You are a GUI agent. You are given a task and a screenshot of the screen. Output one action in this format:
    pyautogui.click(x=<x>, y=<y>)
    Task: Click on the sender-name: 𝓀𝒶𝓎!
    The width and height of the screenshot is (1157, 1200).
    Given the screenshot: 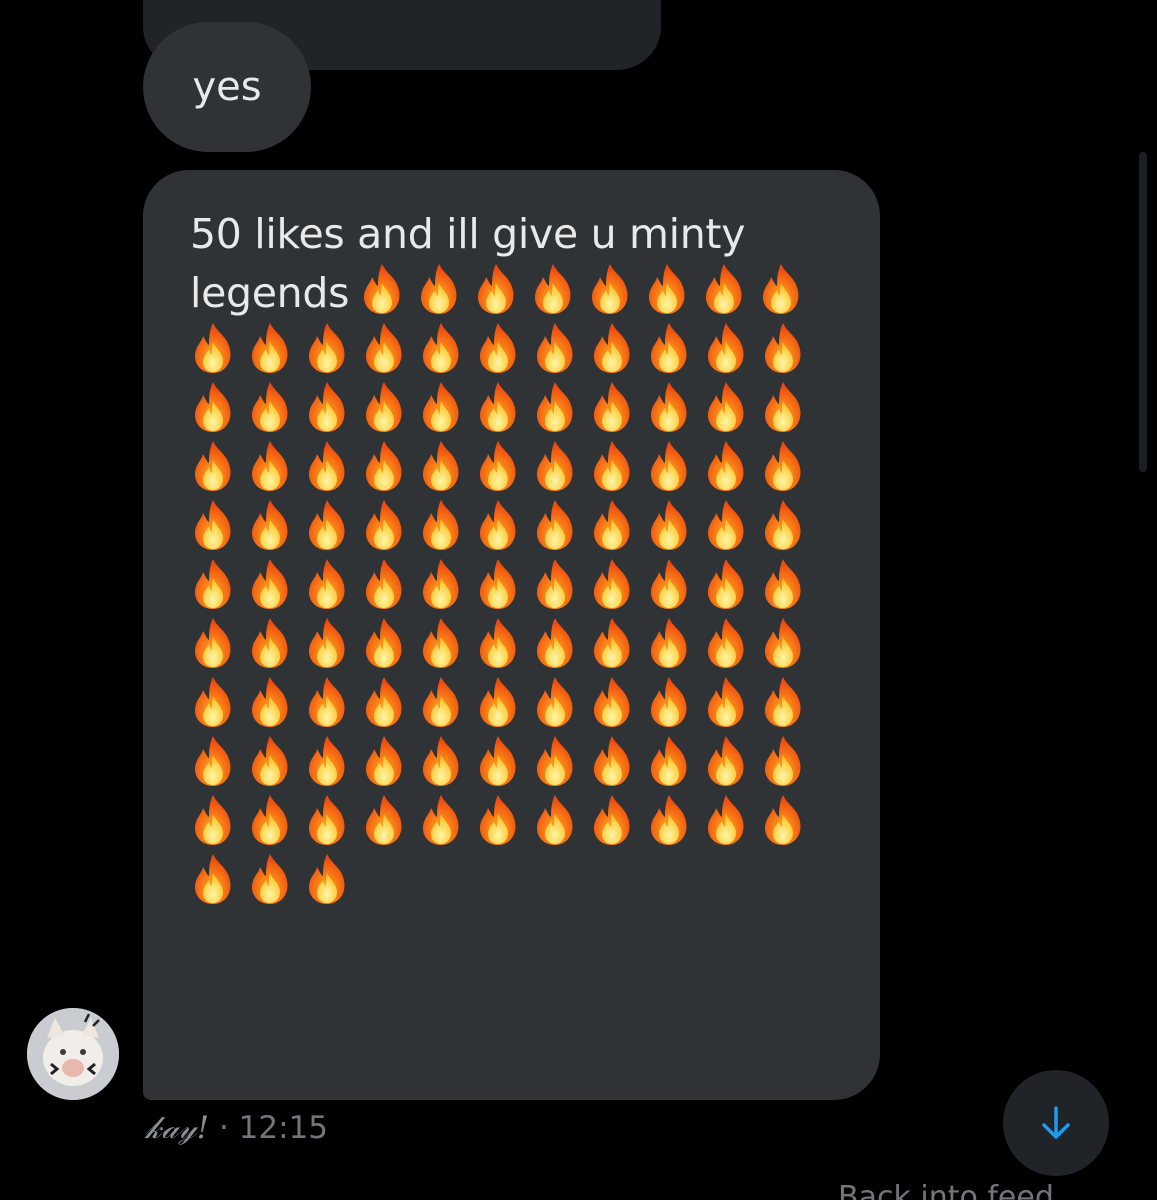 What is the action you would take?
    pyautogui.click(x=177, y=1128)
    